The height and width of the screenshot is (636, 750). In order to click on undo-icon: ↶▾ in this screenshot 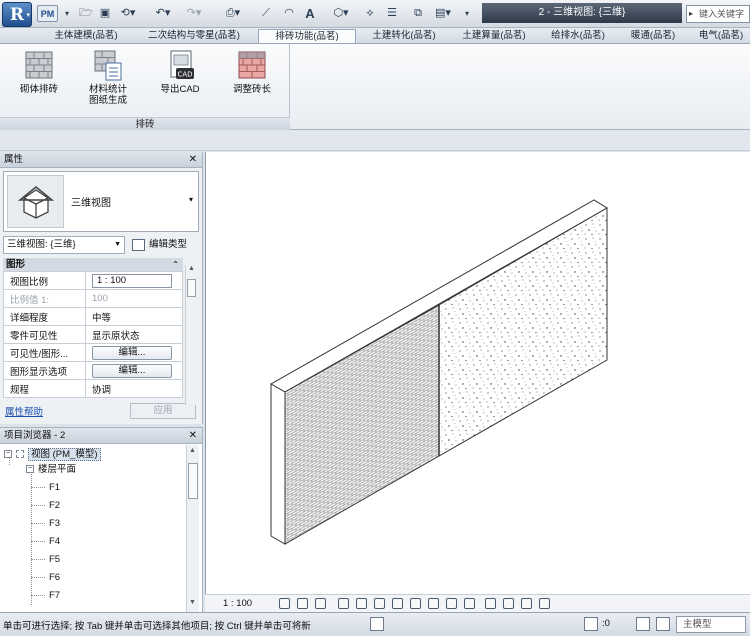, I will do `click(163, 13)`.